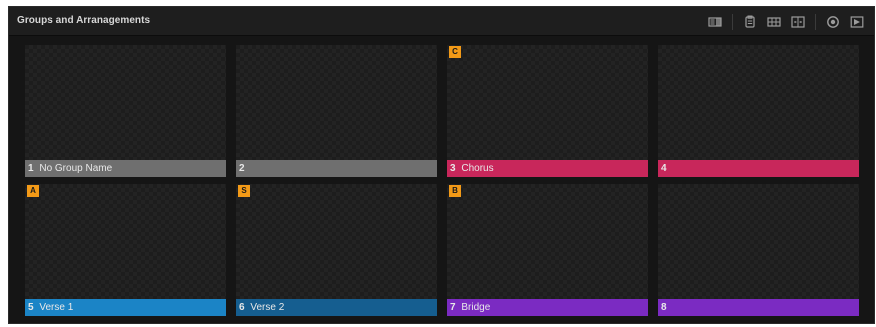 This screenshot has height=327, width=876. What do you see at coordinates (336, 111) in the screenshot?
I see `group-tile: 2` at bounding box center [336, 111].